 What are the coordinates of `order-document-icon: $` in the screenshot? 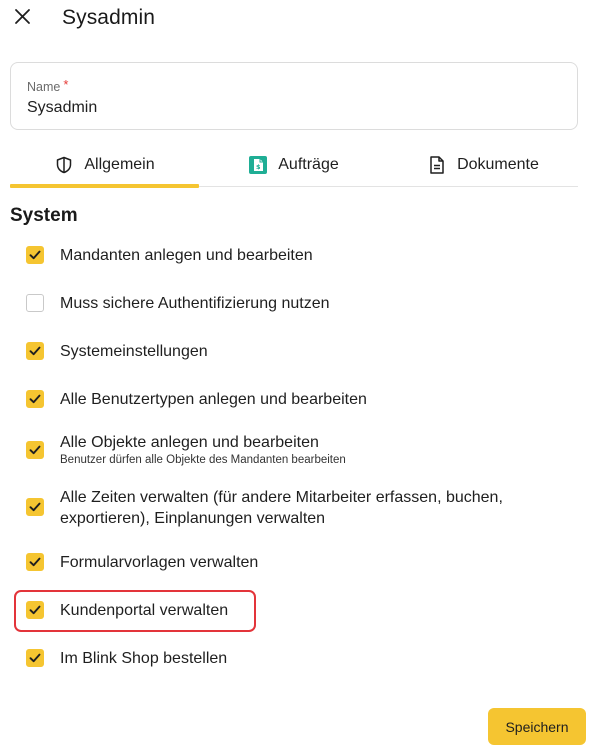 It's located at (258, 165).